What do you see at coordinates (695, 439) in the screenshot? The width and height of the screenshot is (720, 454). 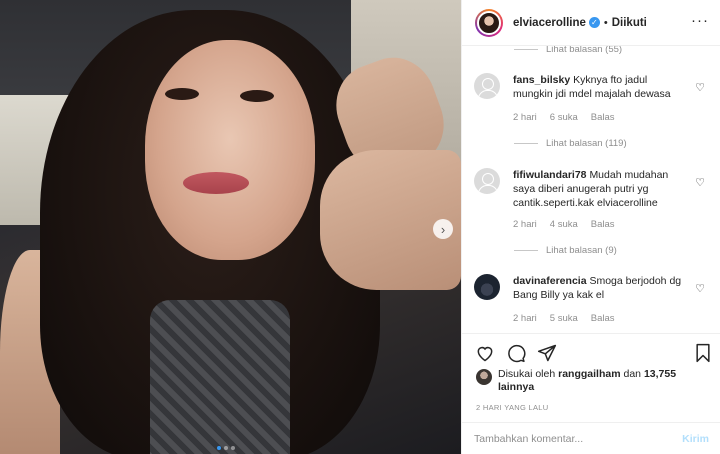 I see `post-comment-button: Kirim` at bounding box center [695, 439].